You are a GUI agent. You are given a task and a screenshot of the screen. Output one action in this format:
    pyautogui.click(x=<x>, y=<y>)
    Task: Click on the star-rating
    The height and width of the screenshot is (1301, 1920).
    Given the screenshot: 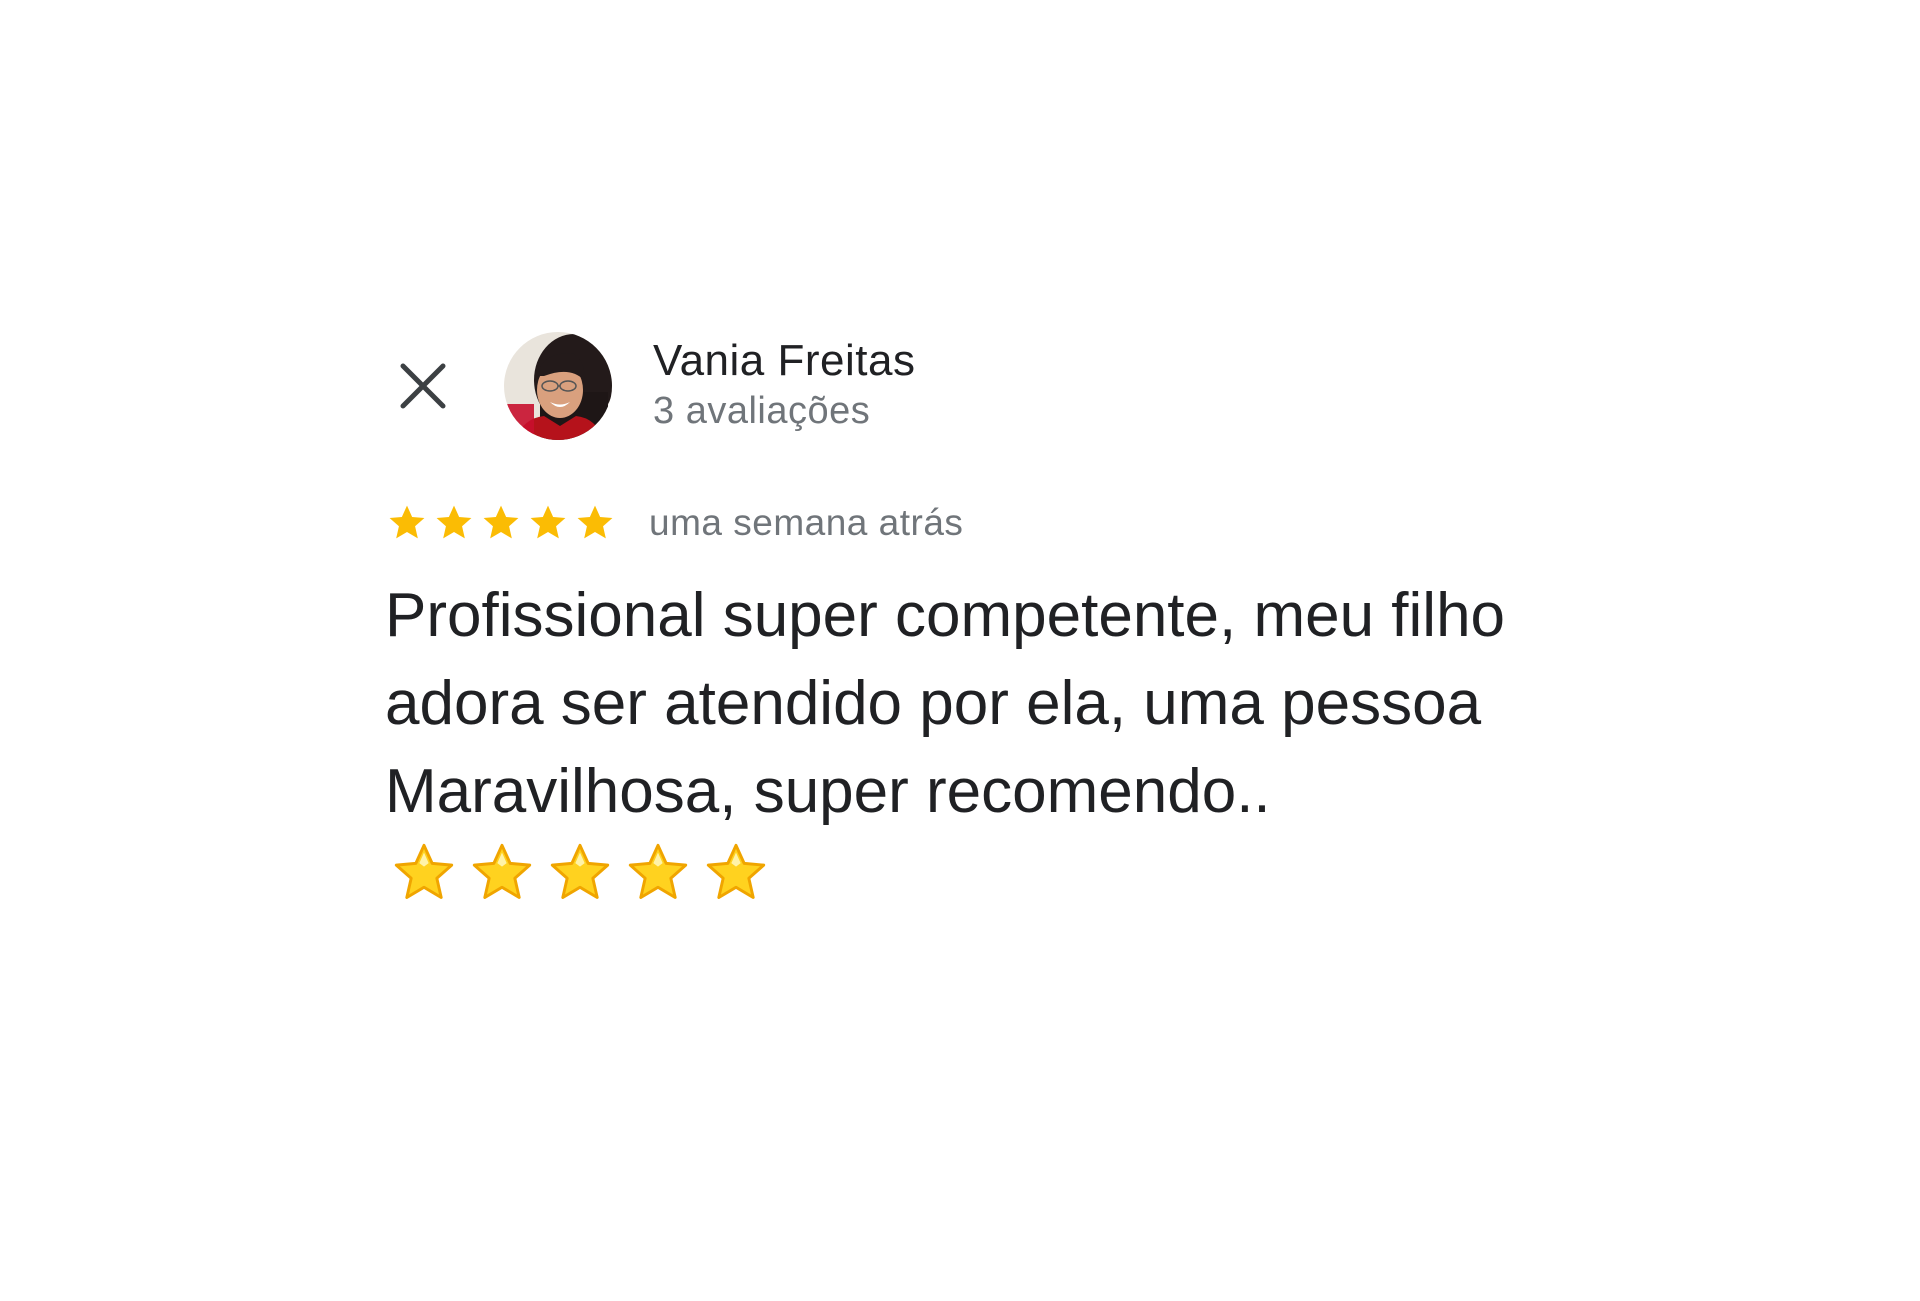 What is the action you would take?
    pyautogui.click(x=501, y=523)
    